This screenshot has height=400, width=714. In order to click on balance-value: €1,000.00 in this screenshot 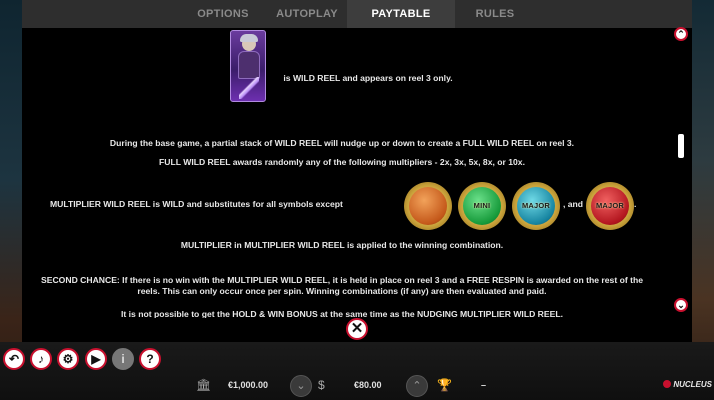, I will do `click(248, 385)`.